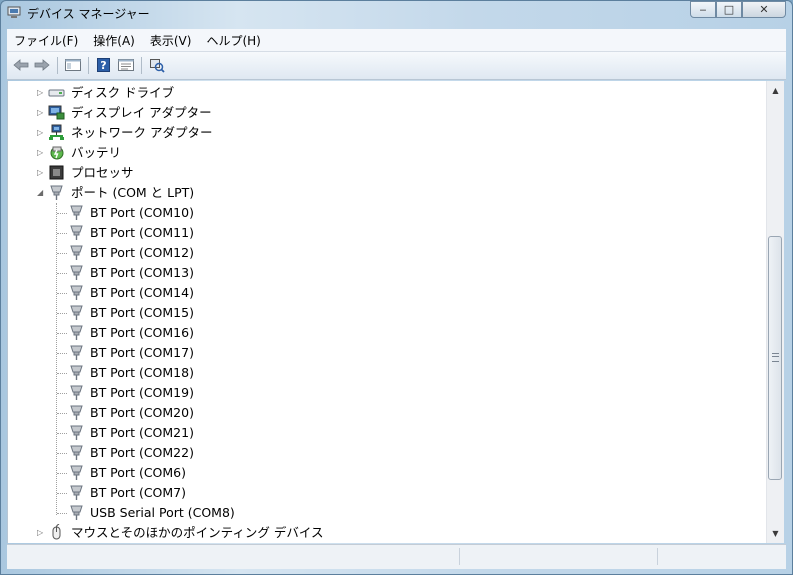 This screenshot has height=575, width=793. I want to click on window-title: デバイス マネージャー, so click(88, 14).